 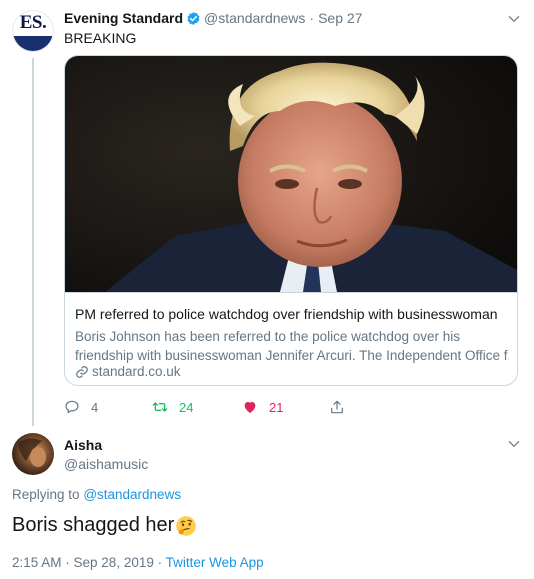 I want to click on avatar-logo-text: ES., so click(x=33, y=23).